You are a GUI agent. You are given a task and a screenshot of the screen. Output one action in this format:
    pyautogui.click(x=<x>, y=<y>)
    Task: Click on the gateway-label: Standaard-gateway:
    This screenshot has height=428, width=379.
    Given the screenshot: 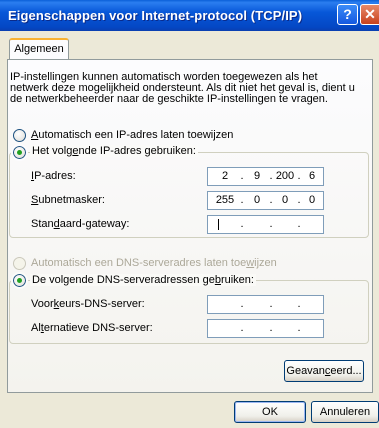 What is the action you would take?
    pyautogui.click(x=80, y=224)
    